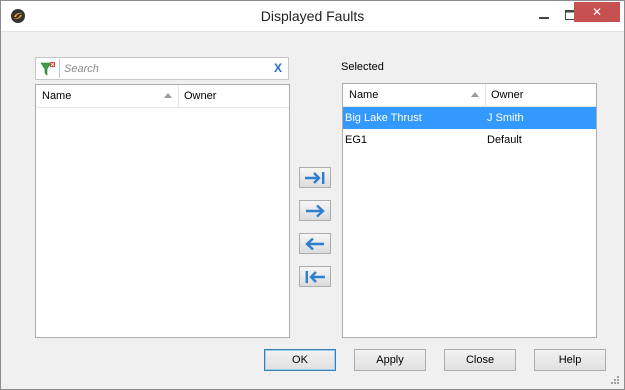 The width and height of the screenshot is (625, 390). What do you see at coordinates (469, 140) in the screenshot?
I see `table-row: EG1 Default` at bounding box center [469, 140].